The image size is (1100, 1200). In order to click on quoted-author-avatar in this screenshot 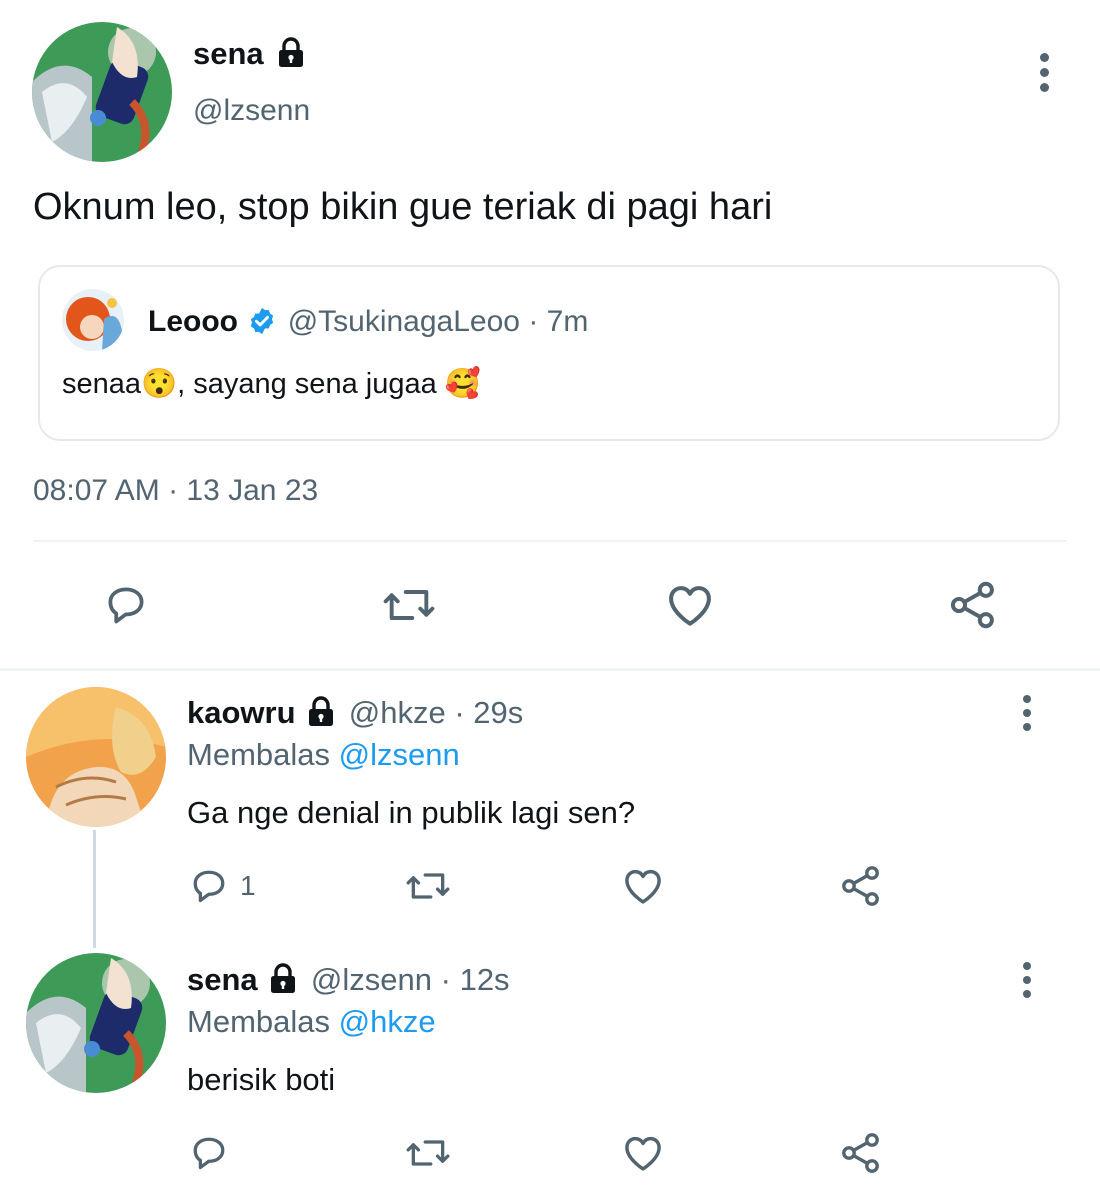, I will do `click(93, 320)`.